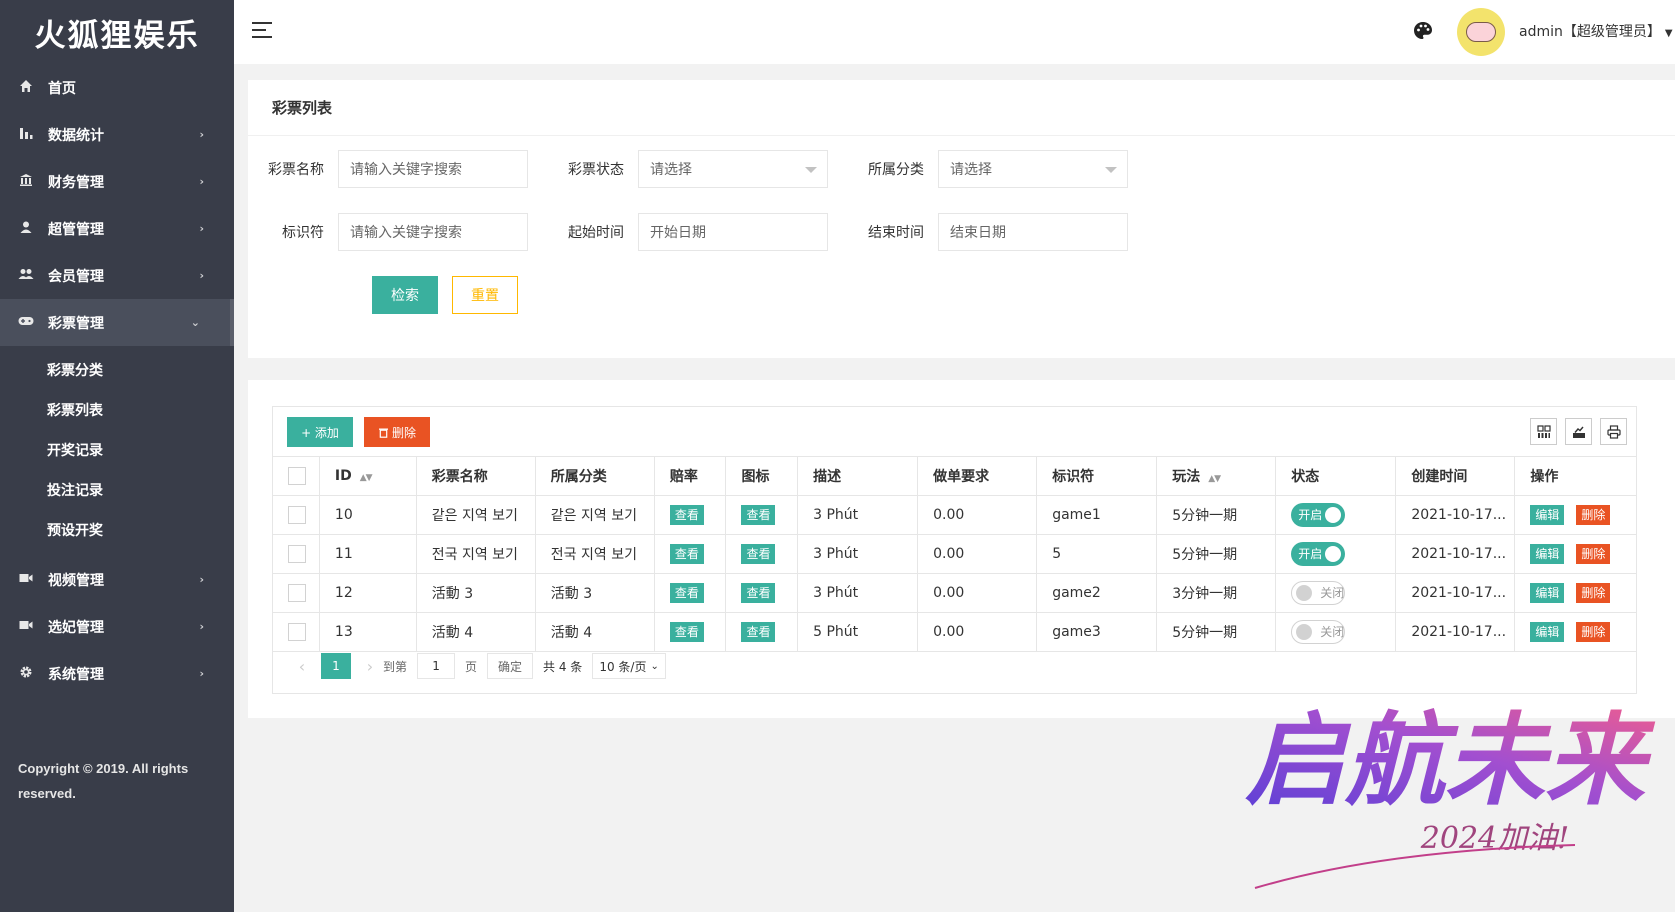  Describe the element at coordinates (117, 134) in the screenshot. I see `sidebar-item-stats: 数据统计 ›` at that location.